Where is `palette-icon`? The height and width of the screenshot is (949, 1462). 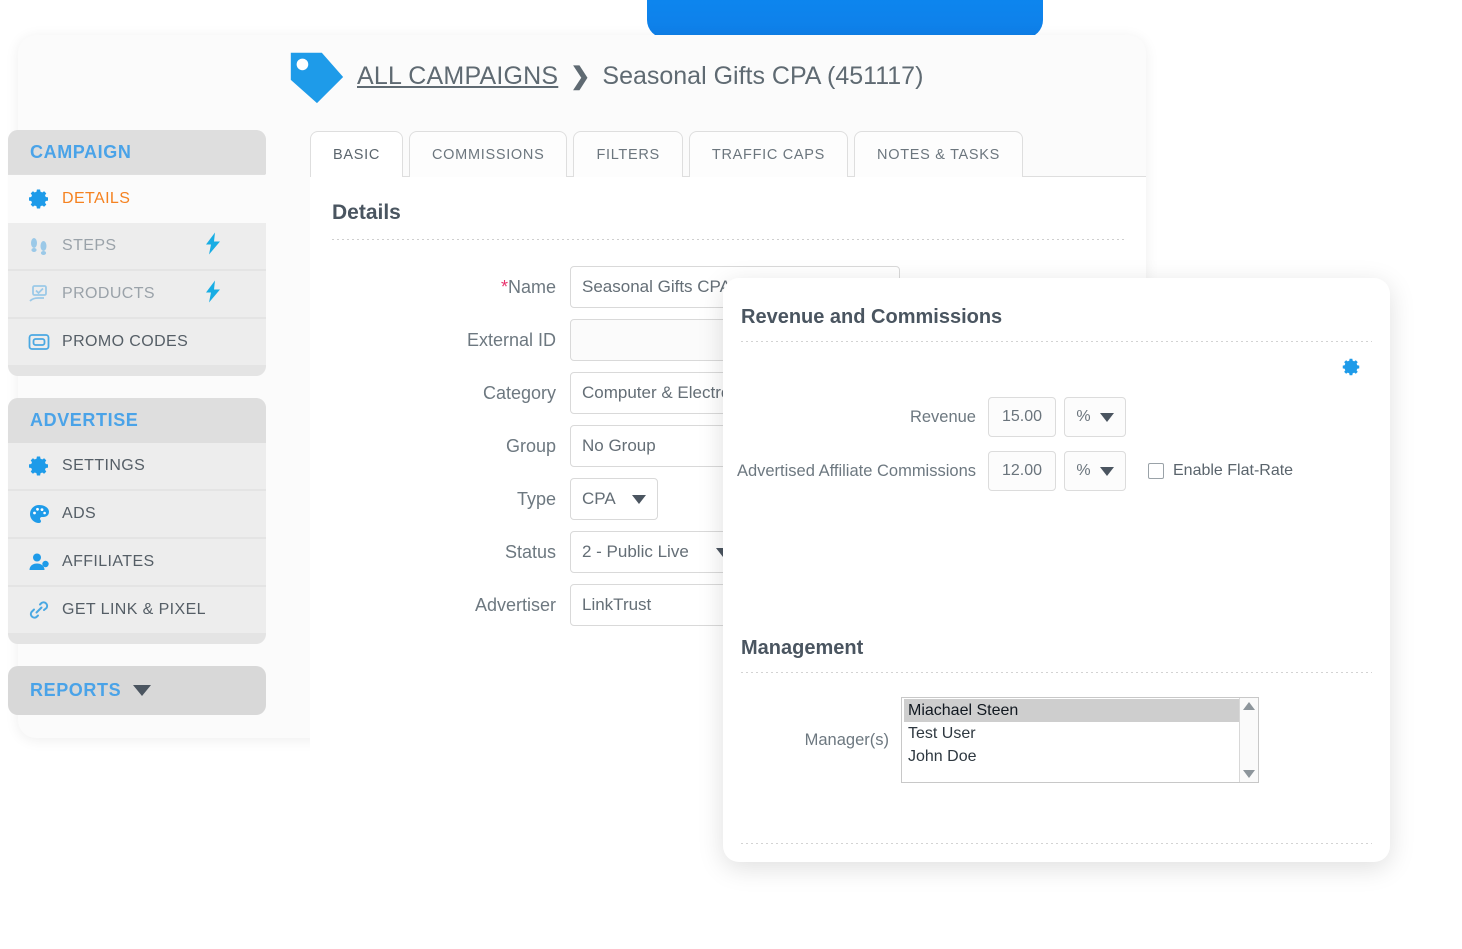
palette-icon is located at coordinates (39, 514).